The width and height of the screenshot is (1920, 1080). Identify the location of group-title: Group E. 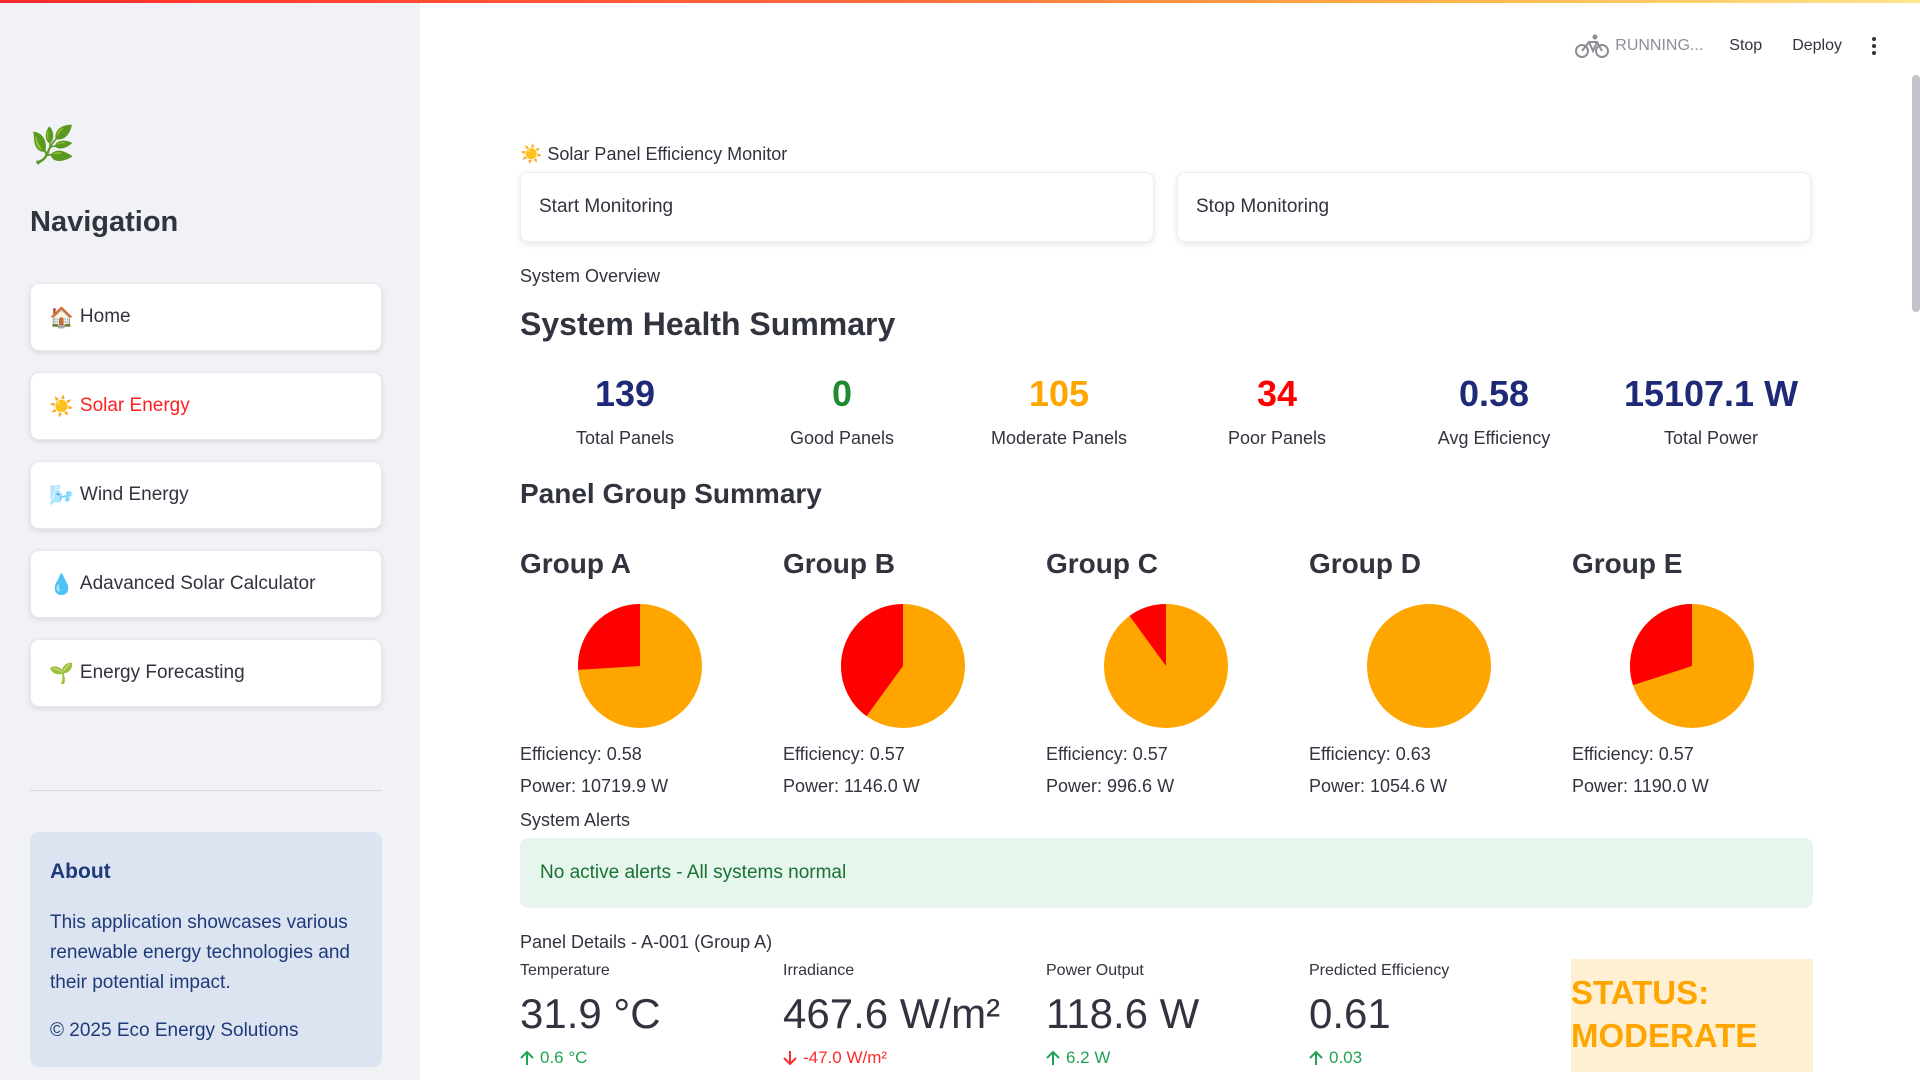
(1627, 563).